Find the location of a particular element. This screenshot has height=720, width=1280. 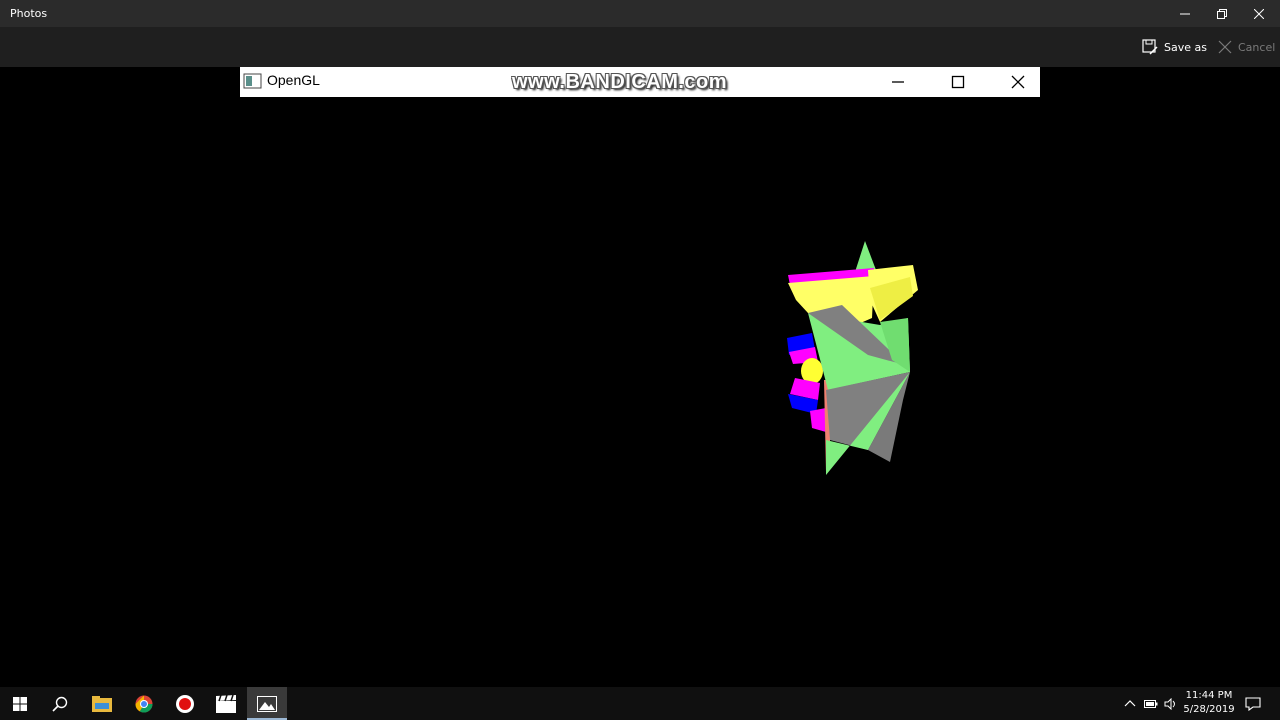

search-button is located at coordinates (60, 703).